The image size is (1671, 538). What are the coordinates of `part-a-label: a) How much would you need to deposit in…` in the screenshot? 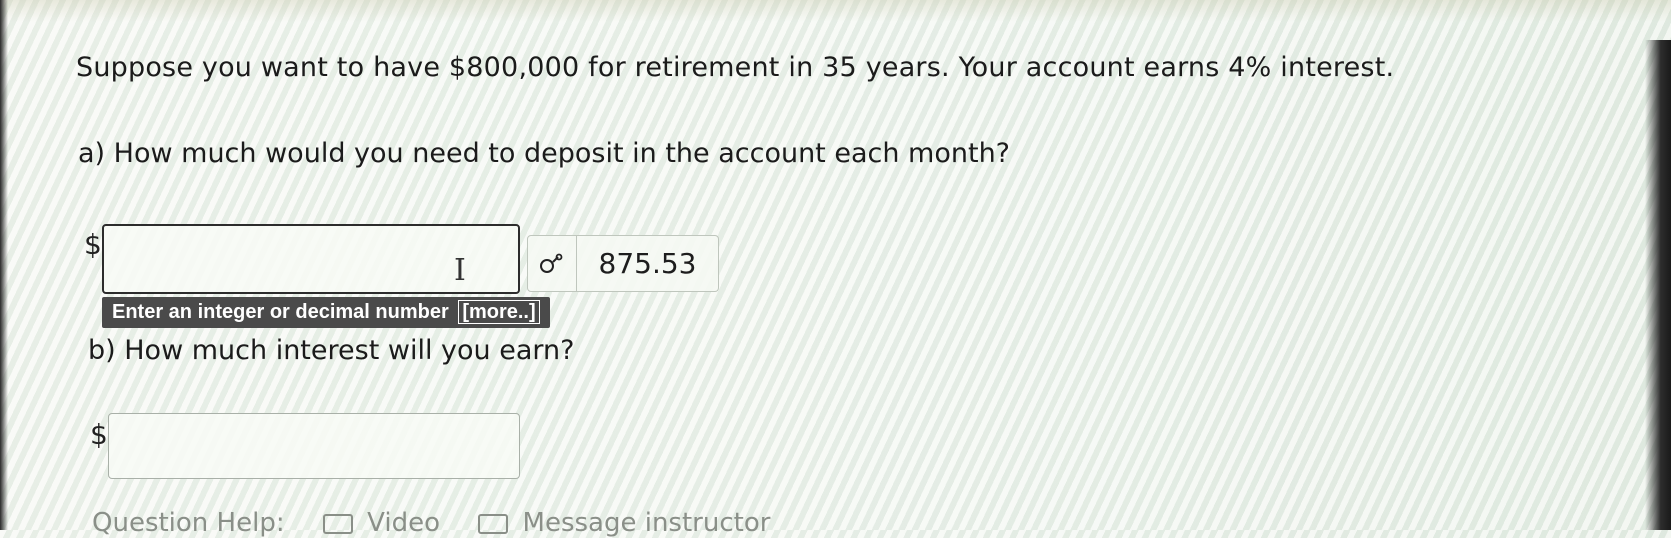 It's located at (544, 153).